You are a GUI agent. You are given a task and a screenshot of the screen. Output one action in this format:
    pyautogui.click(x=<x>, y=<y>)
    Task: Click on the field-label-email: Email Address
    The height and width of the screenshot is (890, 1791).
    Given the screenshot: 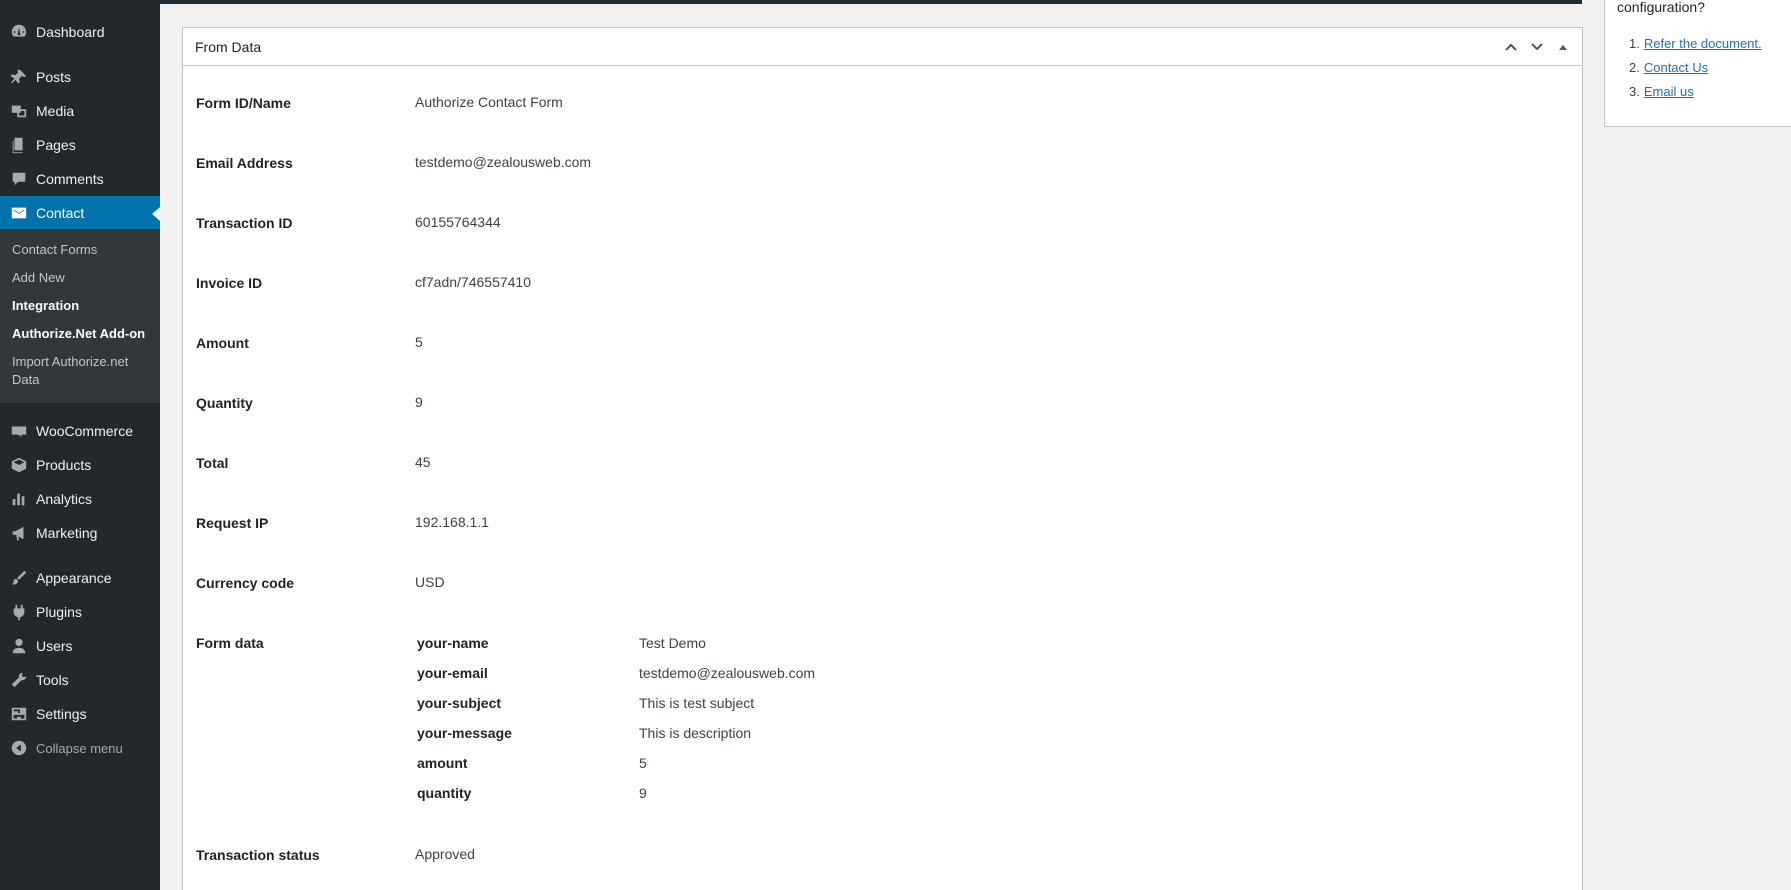 What is the action you would take?
    pyautogui.click(x=244, y=163)
    